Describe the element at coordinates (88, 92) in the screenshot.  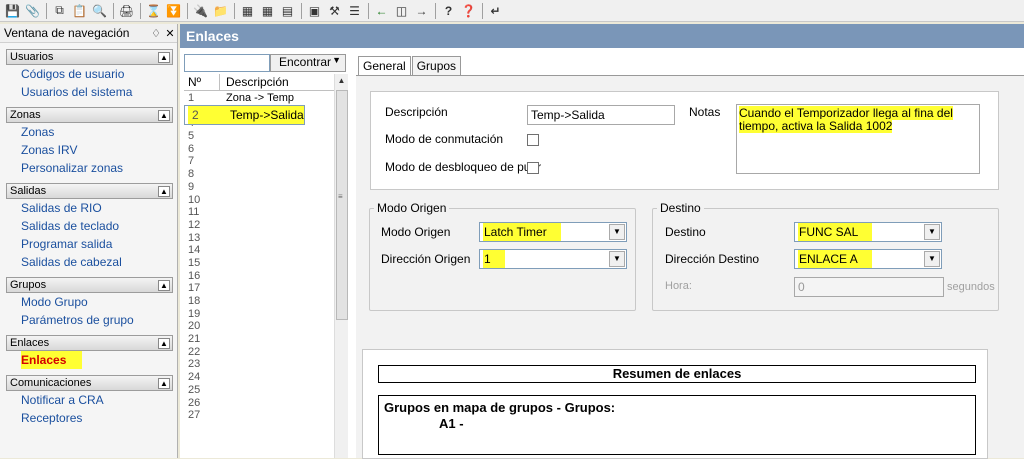
I see `nav-item-usuarios-del-sistema: Usuarios del sistema` at that location.